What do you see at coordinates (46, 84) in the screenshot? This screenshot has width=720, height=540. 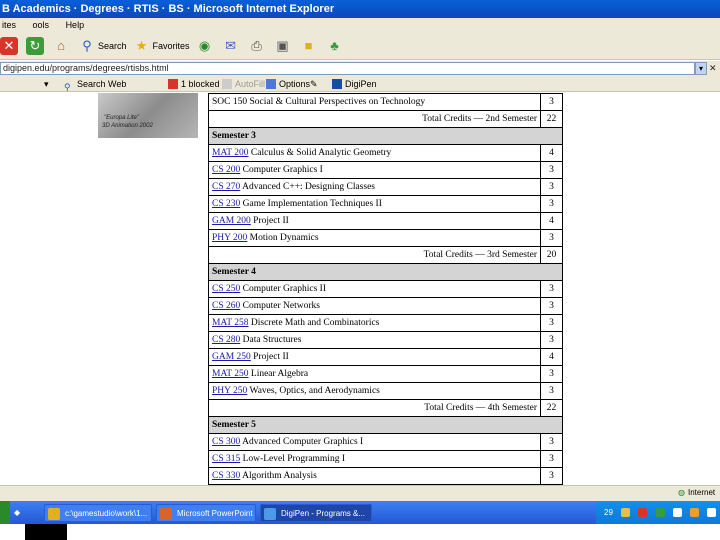 I see `dropdown-button: ▾` at bounding box center [46, 84].